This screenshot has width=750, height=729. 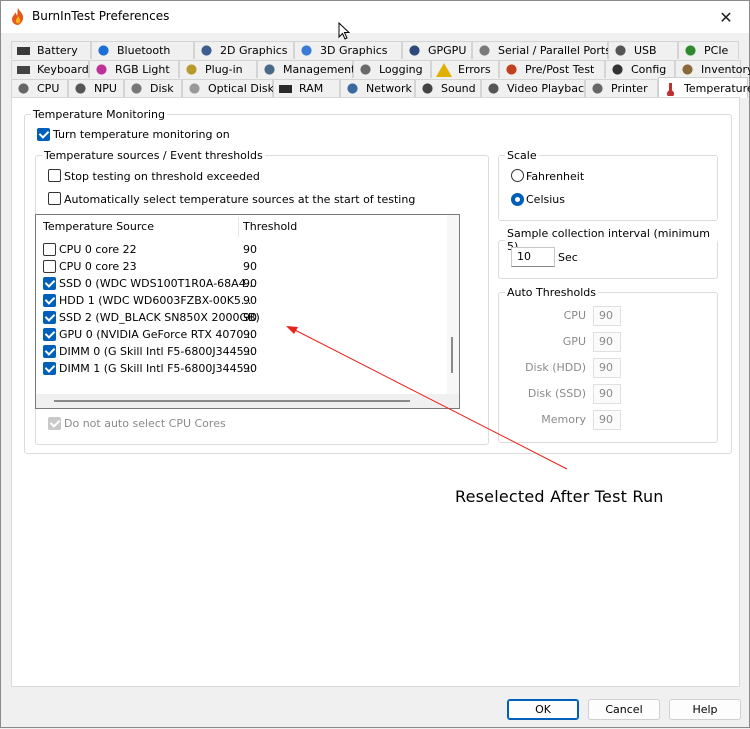 What do you see at coordinates (549, 88) in the screenshot?
I see `tab-label: Video Playback` at bounding box center [549, 88].